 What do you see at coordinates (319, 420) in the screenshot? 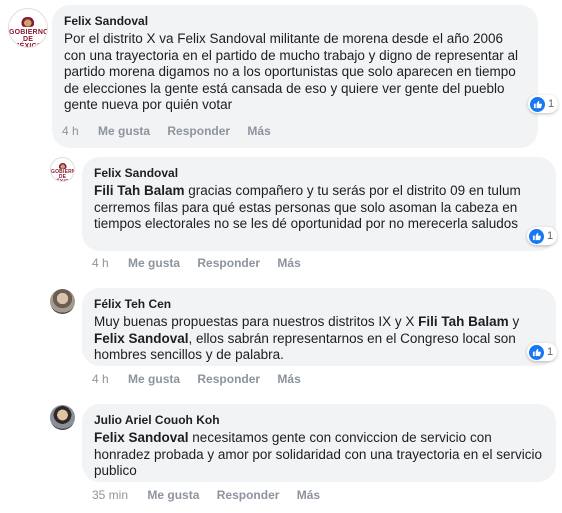
I see `comment-author: Julio Ariel Couoh Koh` at bounding box center [319, 420].